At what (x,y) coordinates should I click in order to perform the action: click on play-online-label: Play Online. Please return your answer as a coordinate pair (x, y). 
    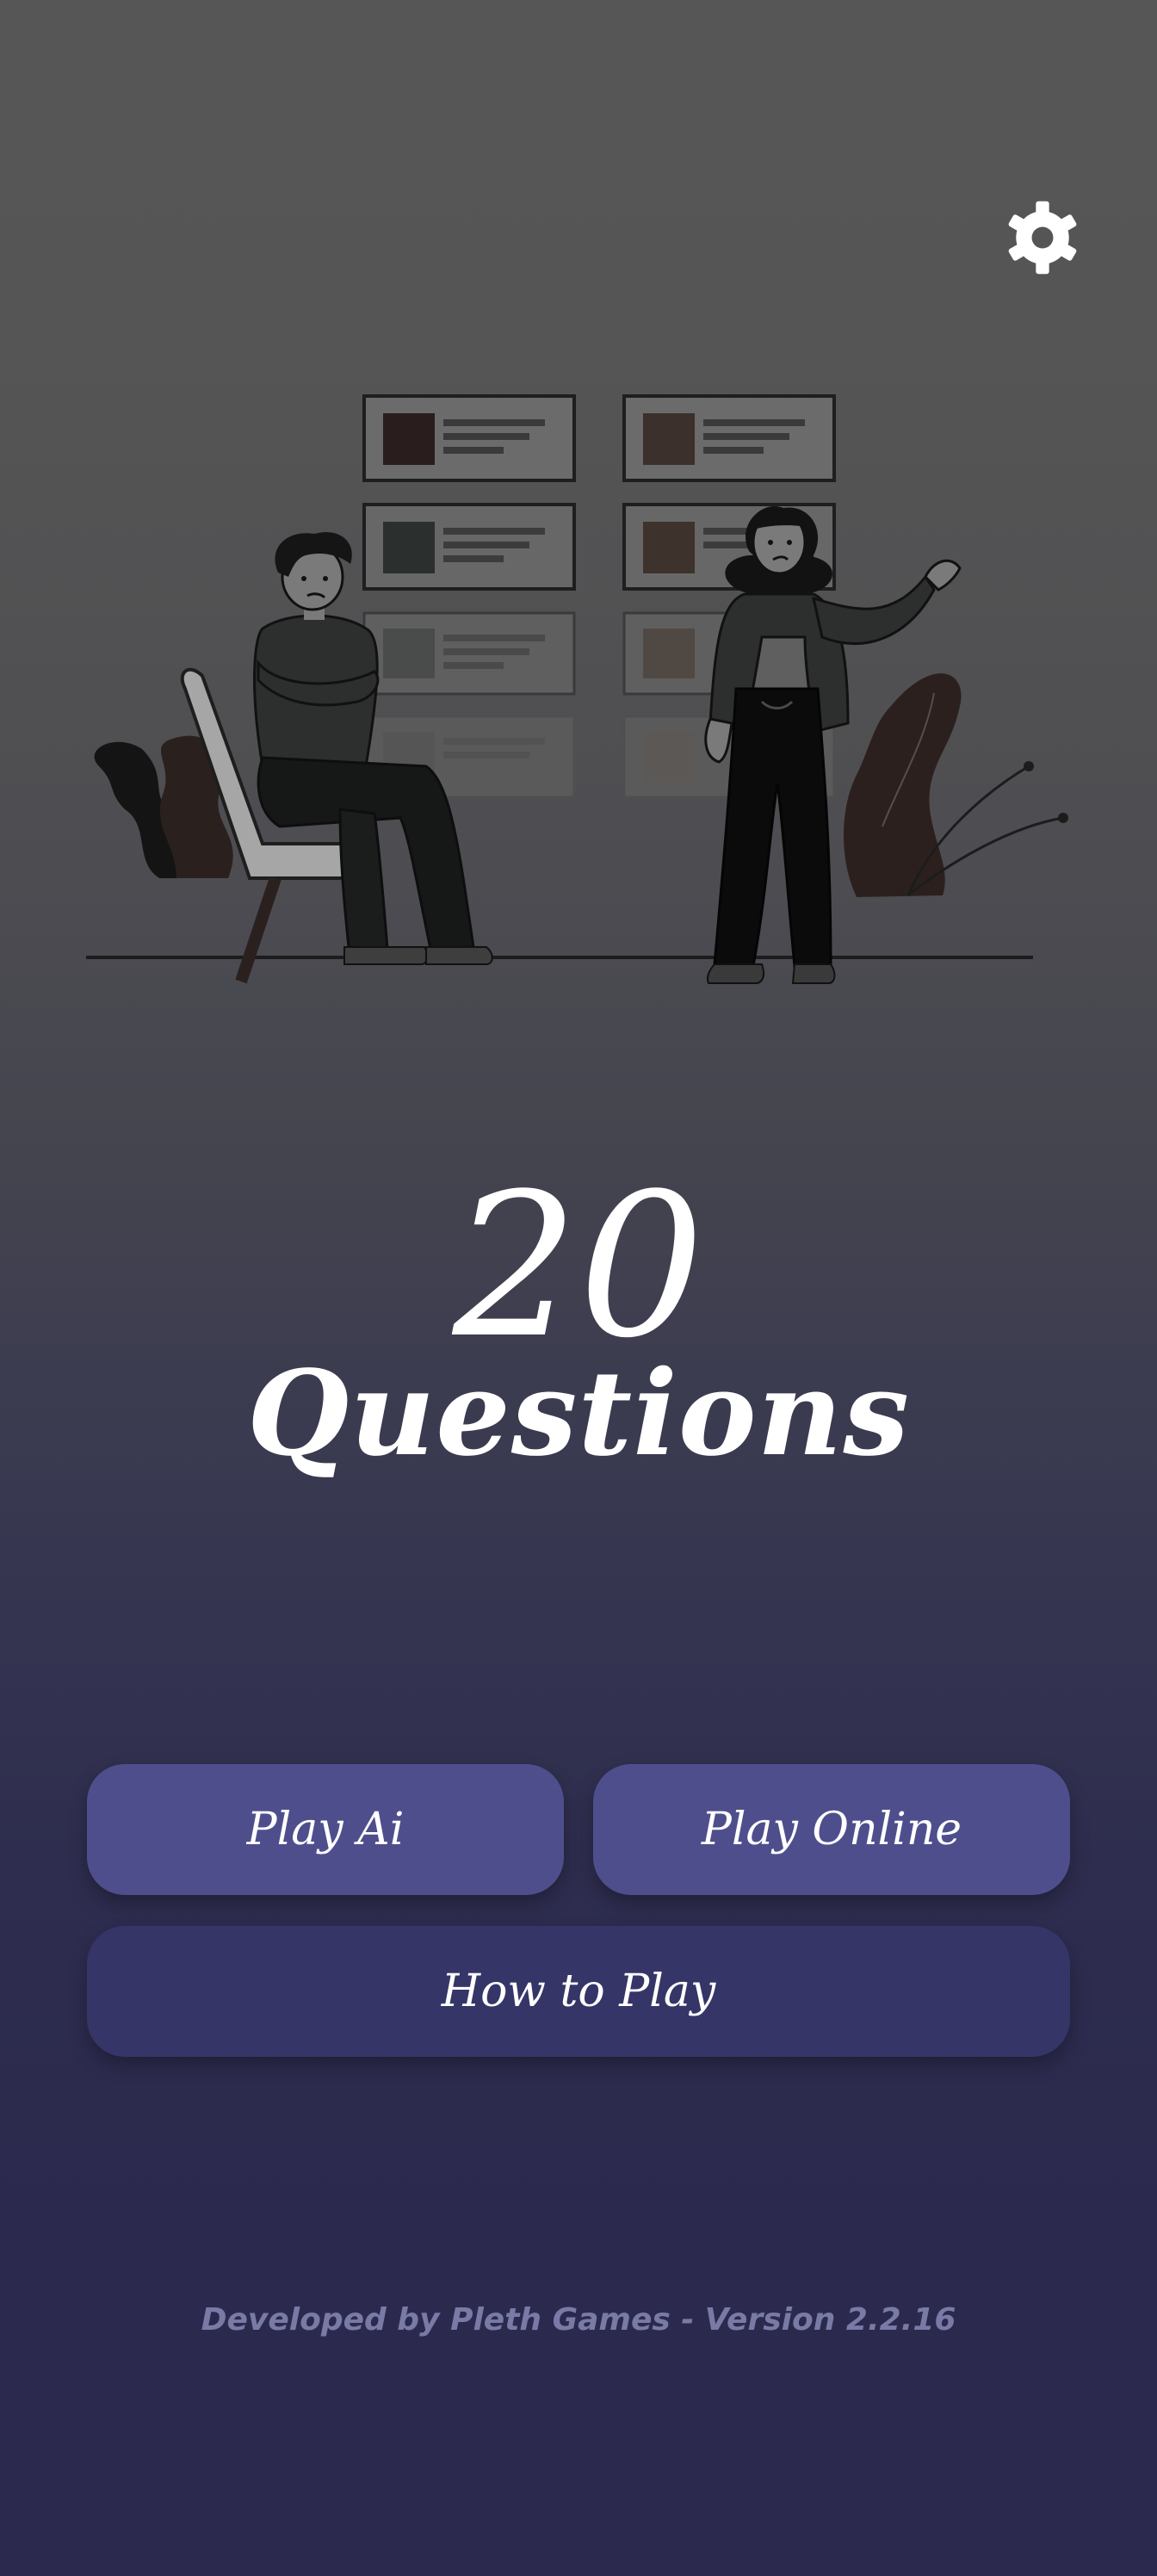
    Looking at the image, I should click on (832, 1830).